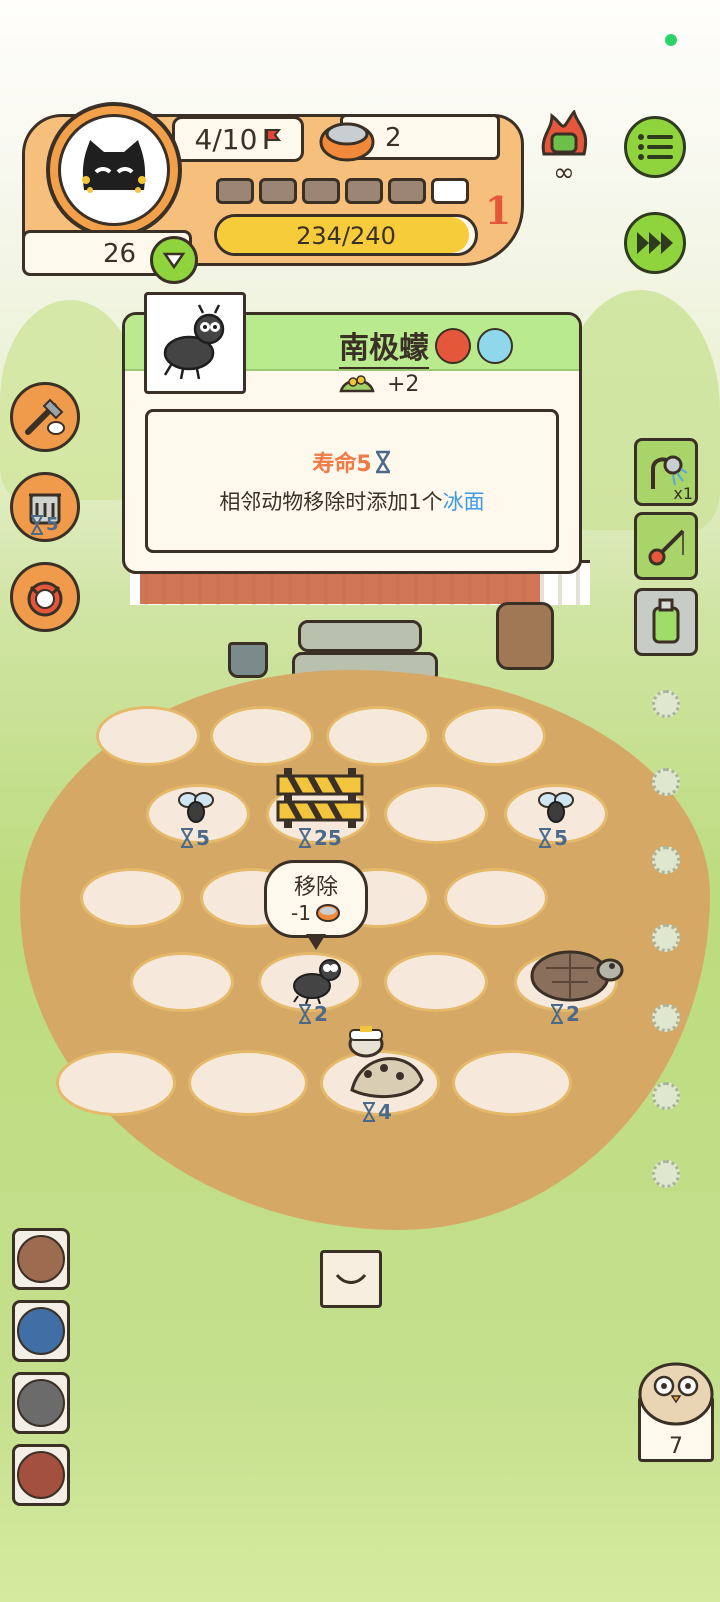  I want to click on brown-disc-icon, so click(41, 1259).